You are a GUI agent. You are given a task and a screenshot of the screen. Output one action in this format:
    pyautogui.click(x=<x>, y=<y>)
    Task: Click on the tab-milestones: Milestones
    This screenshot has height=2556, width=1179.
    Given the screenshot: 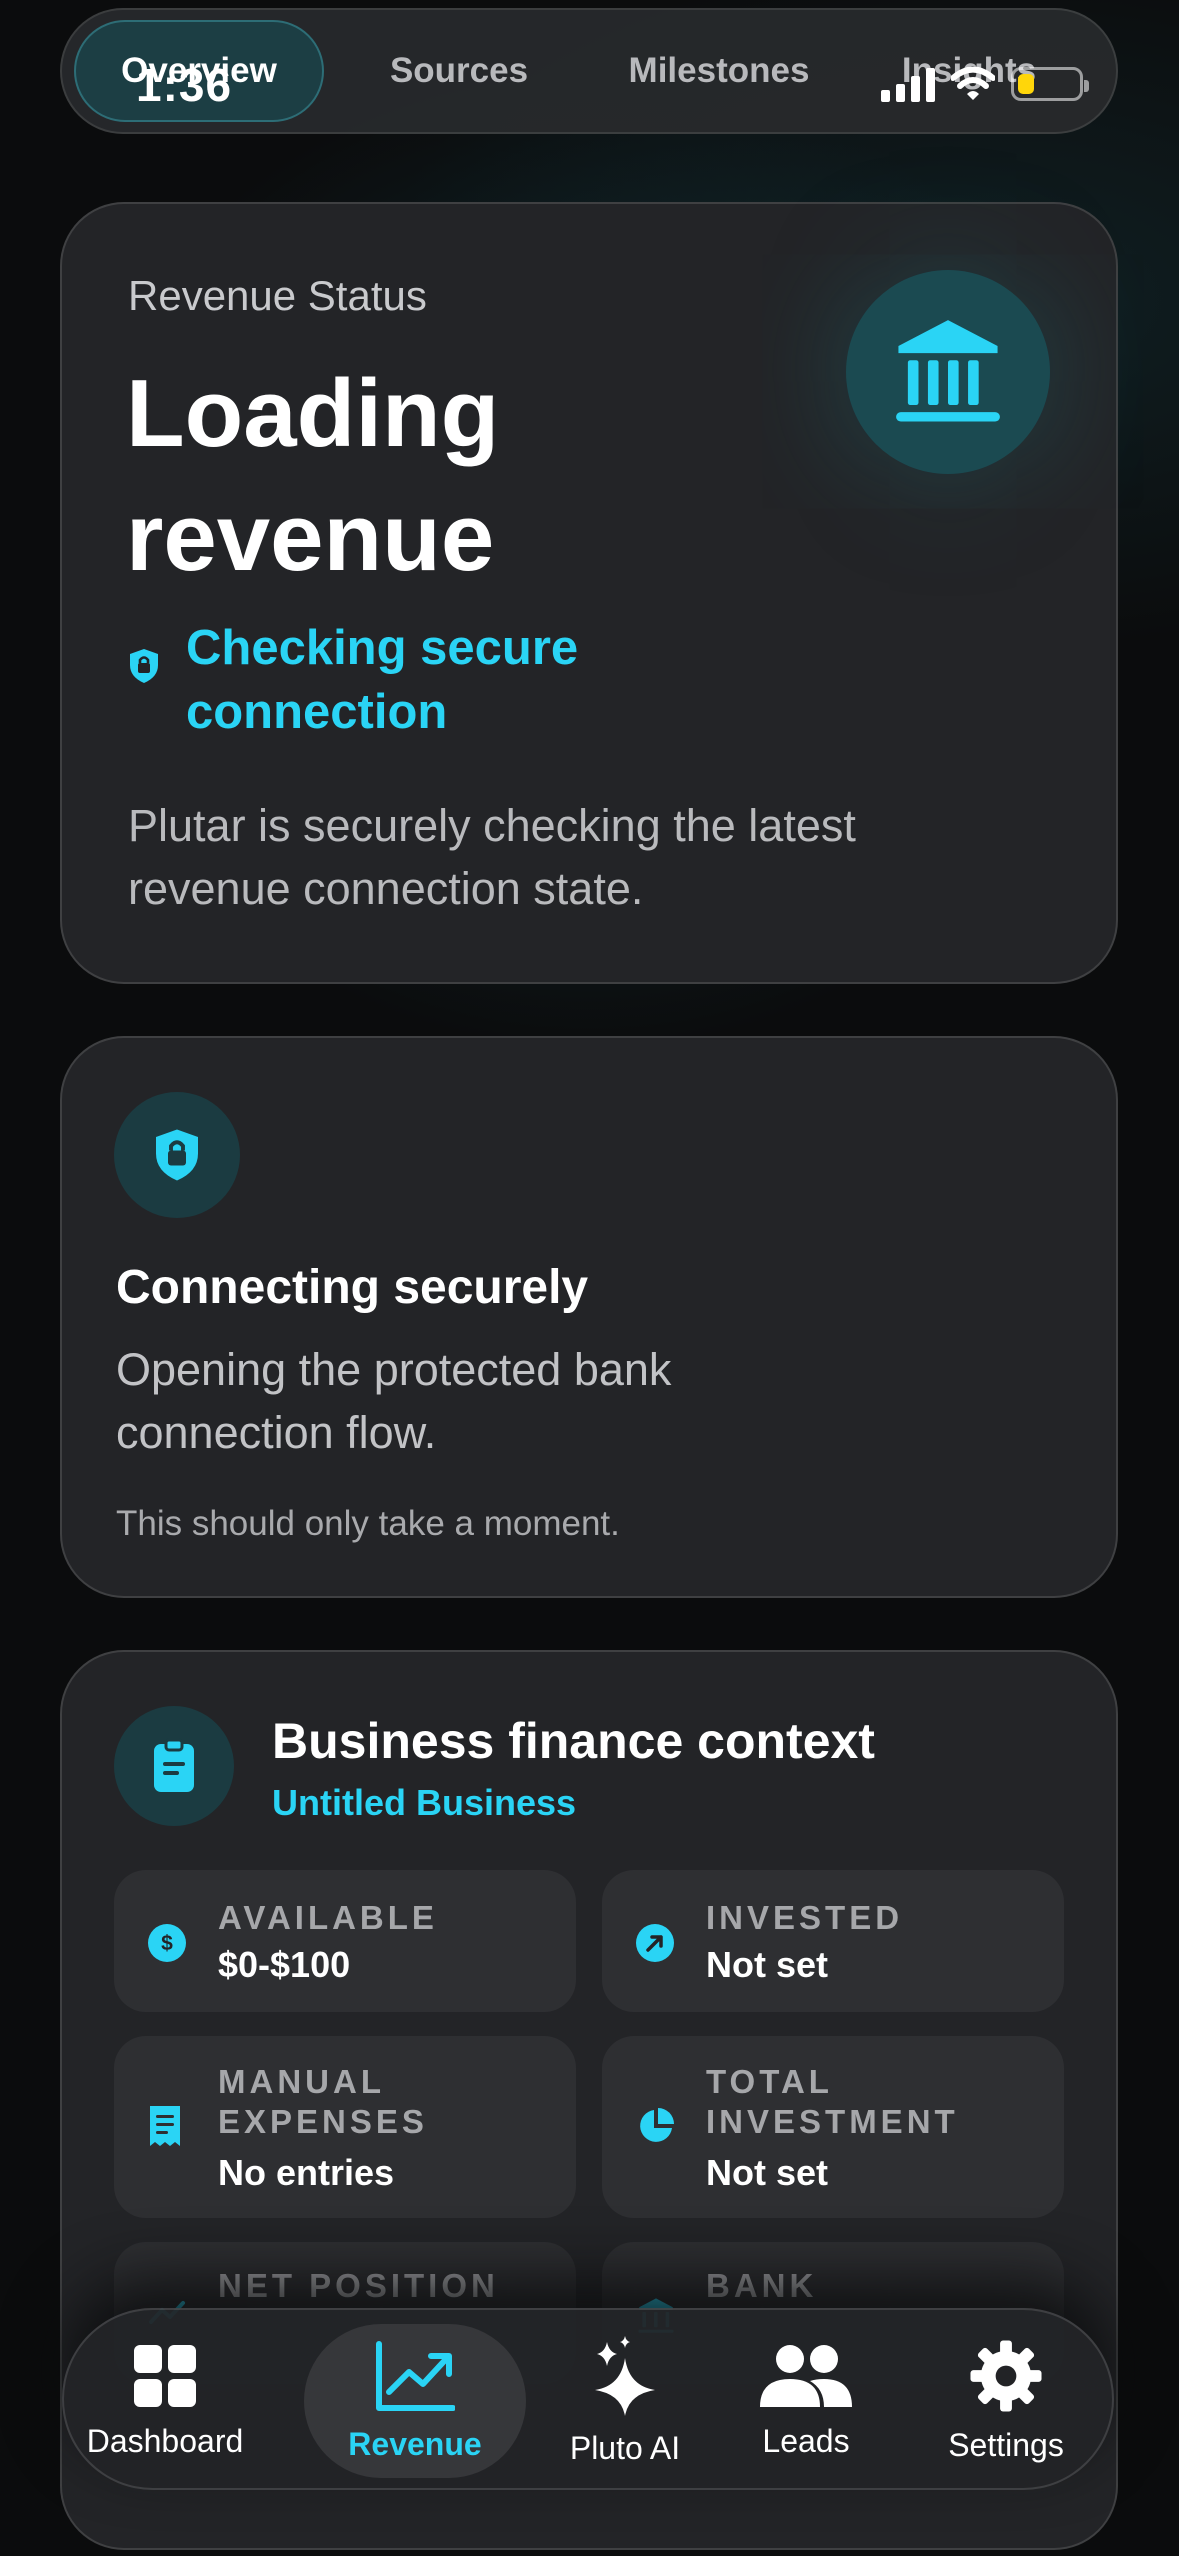 What is the action you would take?
    pyautogui.click(x=719, y=71)
    